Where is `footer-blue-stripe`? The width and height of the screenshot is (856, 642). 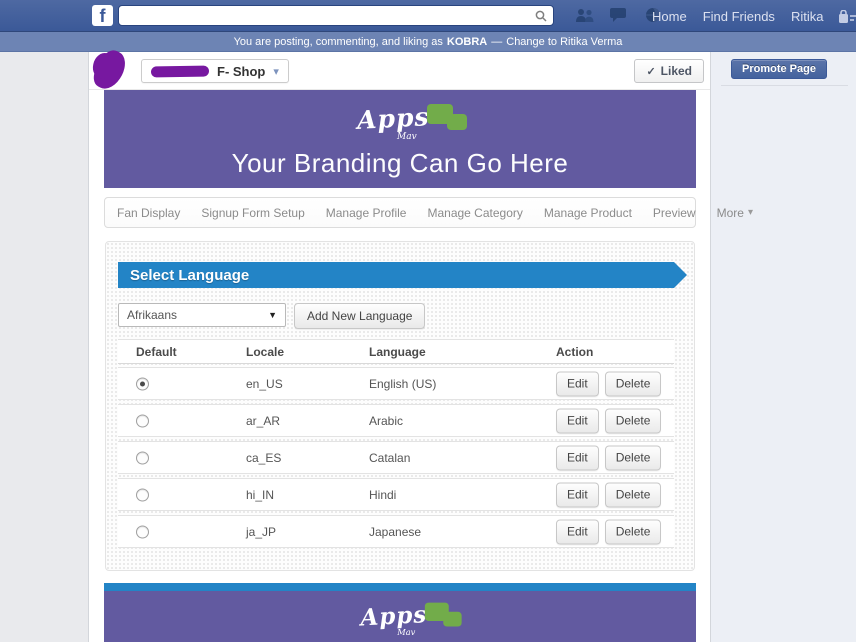
footer-blue-stripe is located at coordinates (400, 587).